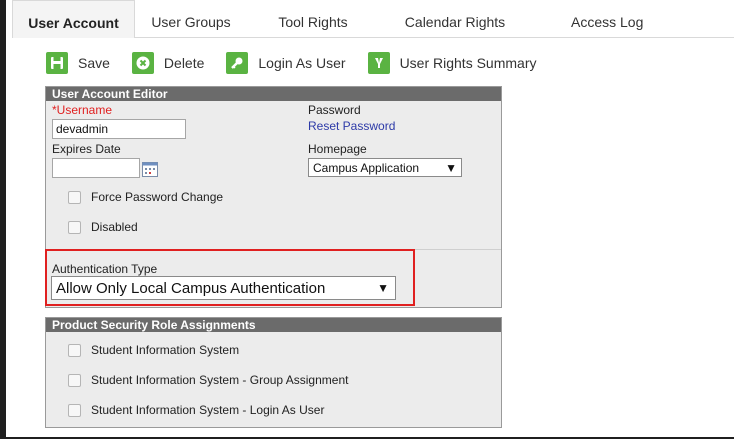 The height and width of the screenshot is (439, 734). What do you see at coordinates (313, 19) in the screenshot?
I see `tab-tool-rights: Tool Rights` at bounding box center [313, 19].